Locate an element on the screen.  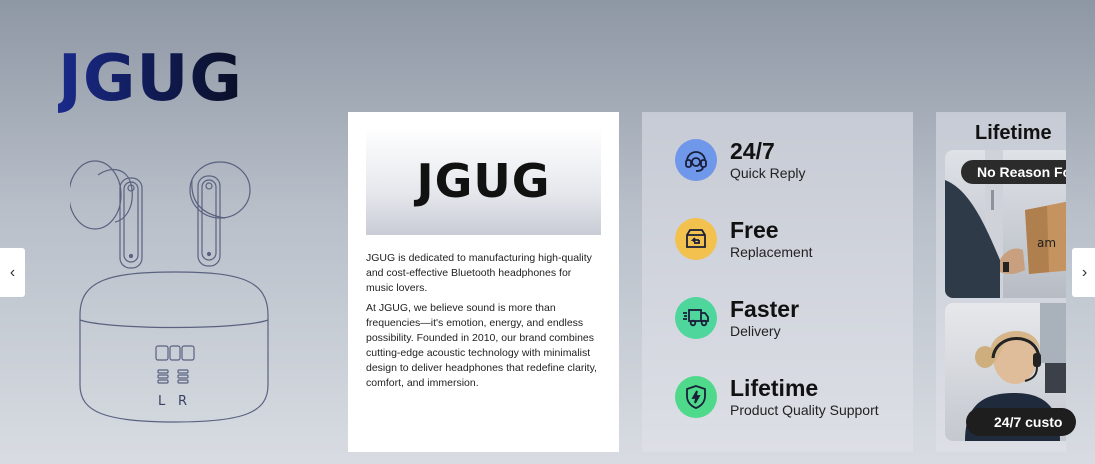
feature-quick-reply: 24/7 Quick Reply is located at coordinates (740, 160).